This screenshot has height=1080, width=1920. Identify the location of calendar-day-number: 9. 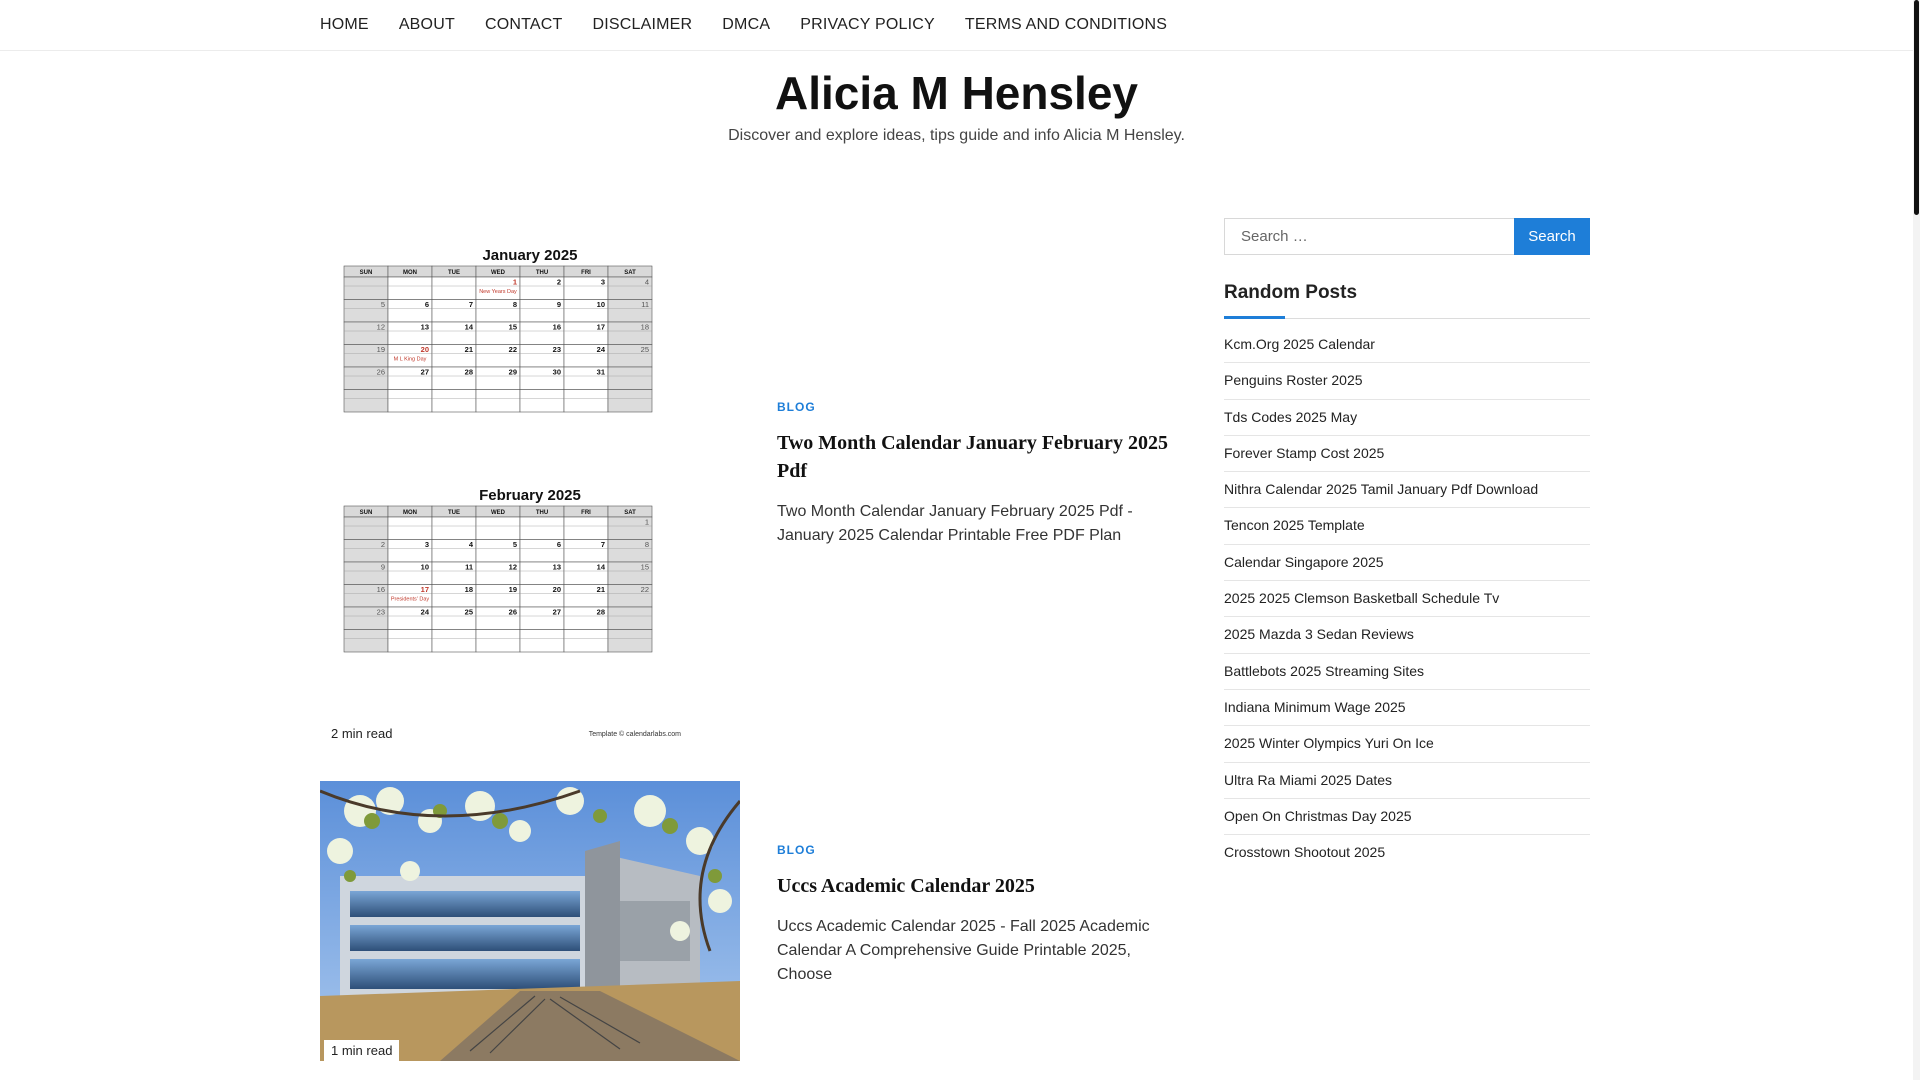
(383, 567).